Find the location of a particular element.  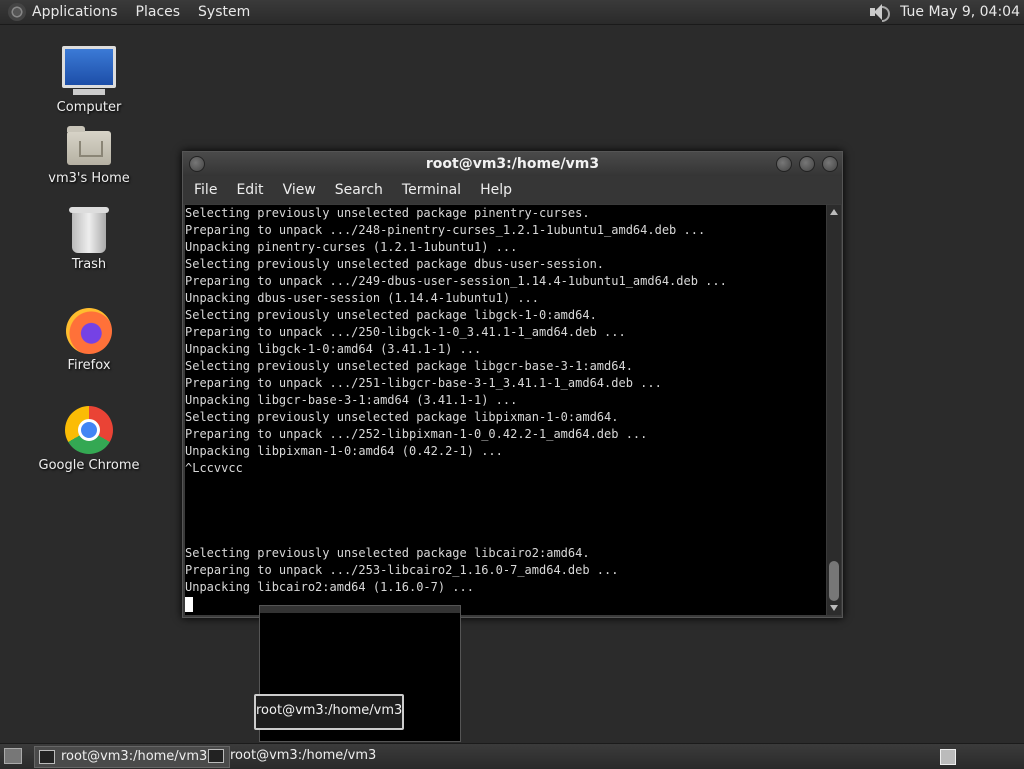

scroll-down-arrow-icon is located at coordinates (834, 608).